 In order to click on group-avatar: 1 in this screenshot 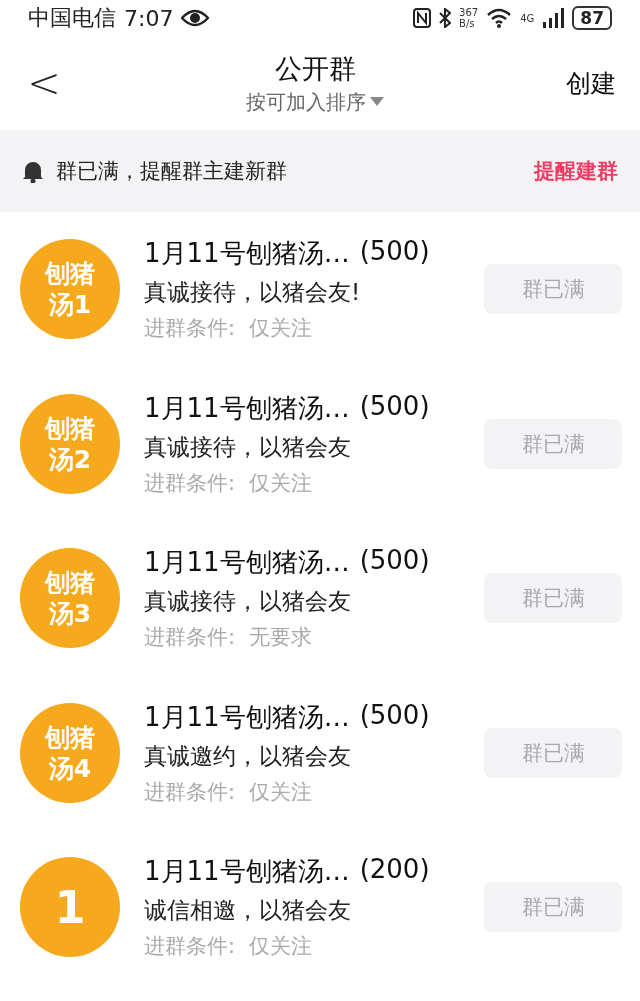, I will do `click(70, 907)`.